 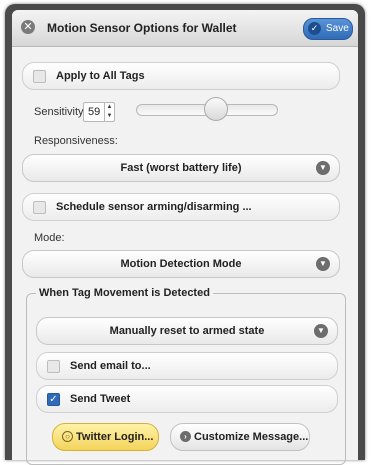 I want to click on close-icon: ✕, so click(x=28, y=27).